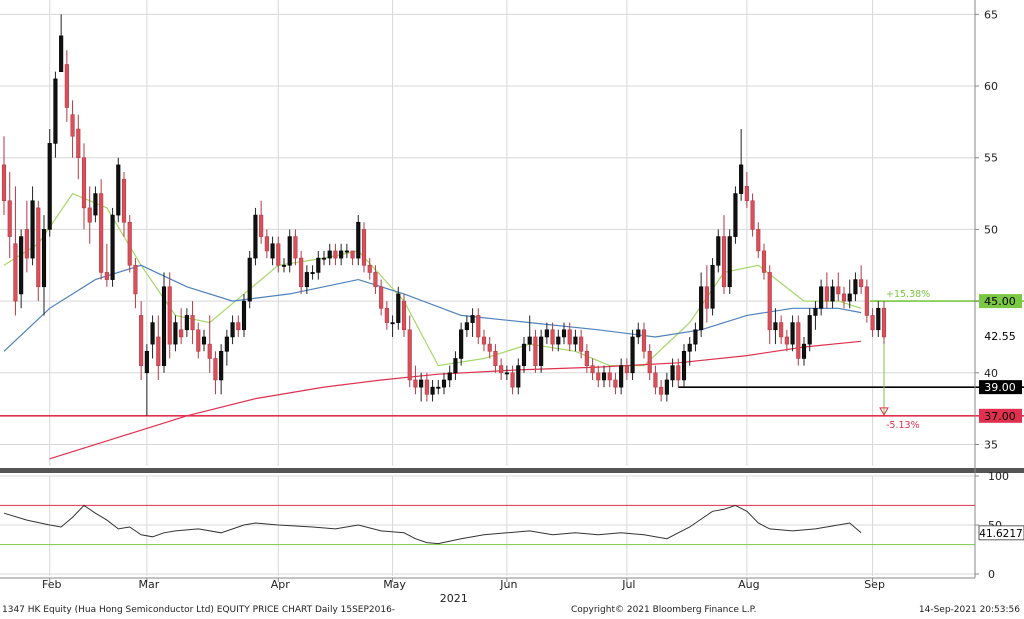 The width and height of the screenshot is (1024, 619). I want to click on time-axis: Feb Mar Apr May Jun Jul Aug Sep2021, so click(487, 591).